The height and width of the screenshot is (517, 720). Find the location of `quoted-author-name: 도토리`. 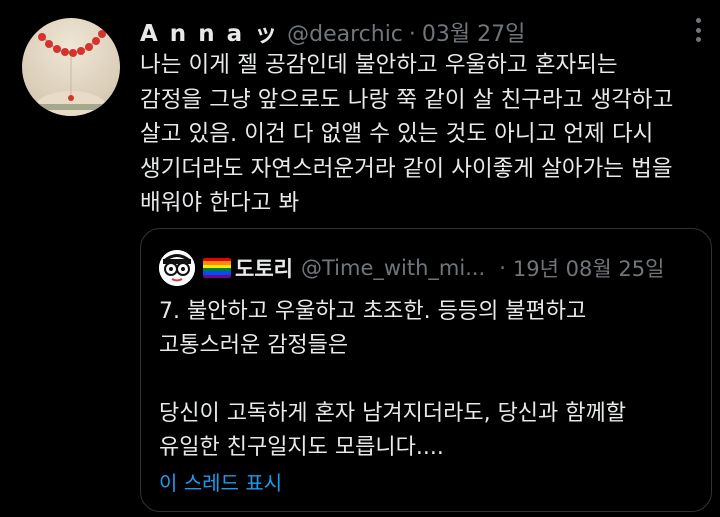

quoted-author-name: 도토리 is located at coordinates (264, 269).